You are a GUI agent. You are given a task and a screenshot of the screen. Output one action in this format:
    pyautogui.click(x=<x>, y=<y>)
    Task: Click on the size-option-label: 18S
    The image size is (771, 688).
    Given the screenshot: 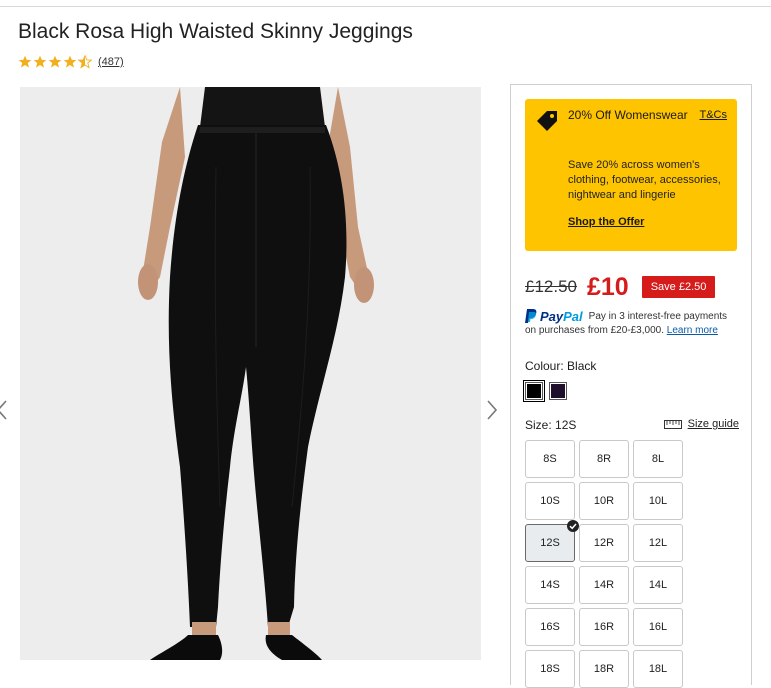 What is the action you would take?
    pyautogui.click(x=550, y=669)
    